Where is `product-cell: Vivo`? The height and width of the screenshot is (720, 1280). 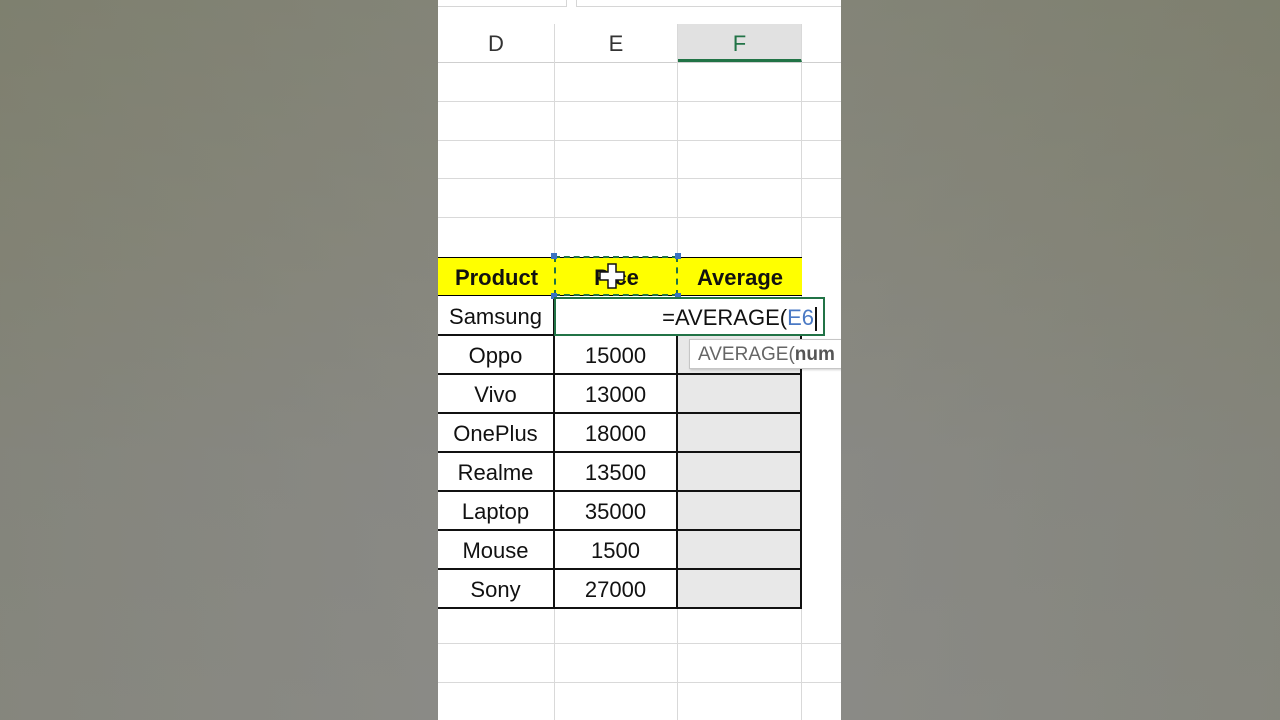
product-cell: Vivo is located at coordinates (496, 394).